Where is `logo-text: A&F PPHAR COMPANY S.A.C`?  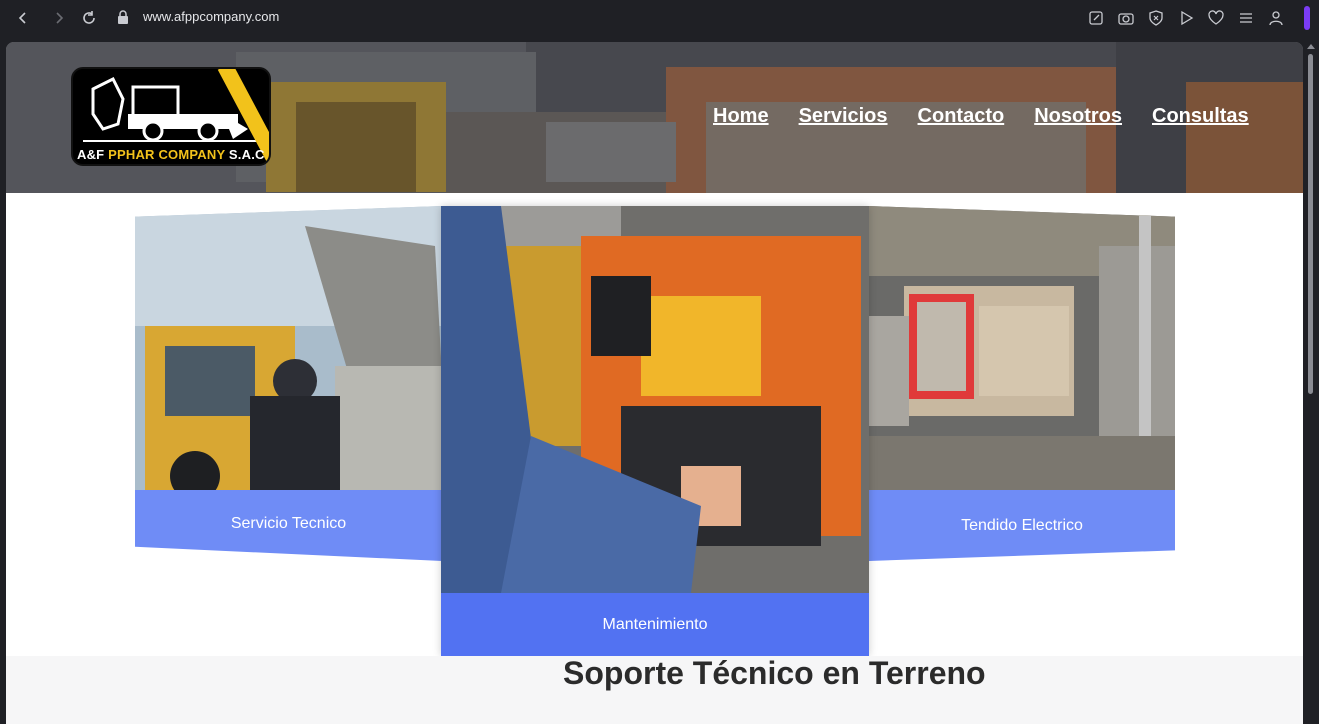
logo-text: A&F PPHAR COMPANY S.A.C is located at coordinates (171, 154).